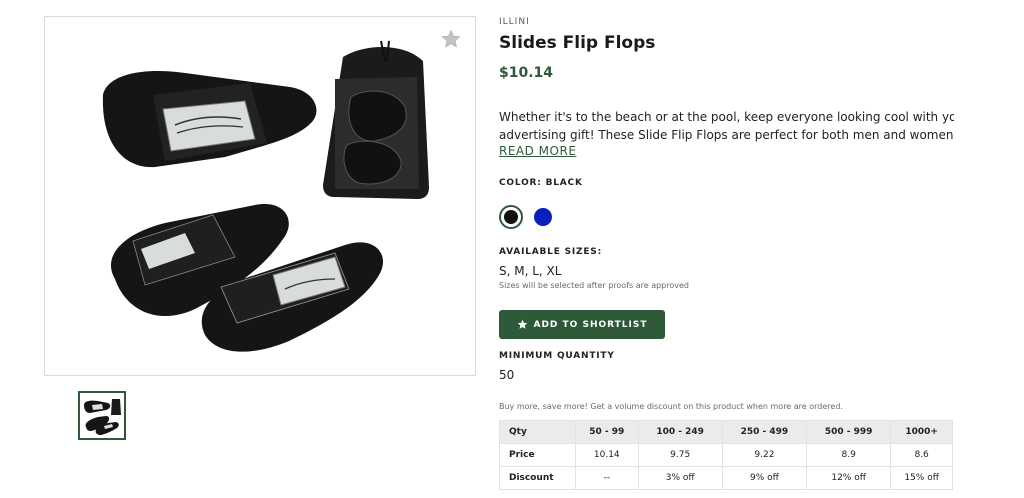 Image resolution: width=1024 pixels, height=498 pixels. What do you see at coordinates (577, 43) in the screenshot?
I see `product-title: Slides Flip Flops` at bounding box center [577, 43].